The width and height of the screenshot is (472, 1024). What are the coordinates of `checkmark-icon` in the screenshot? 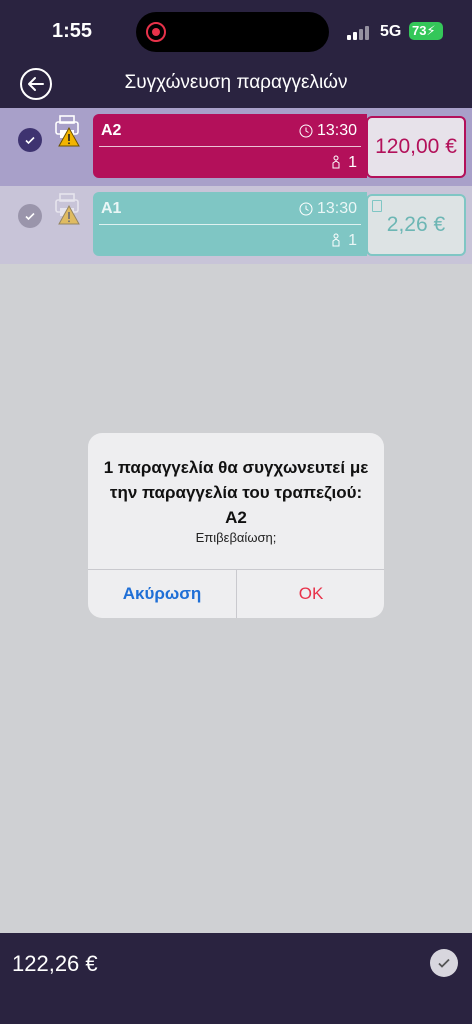 It's located at (444, 963).